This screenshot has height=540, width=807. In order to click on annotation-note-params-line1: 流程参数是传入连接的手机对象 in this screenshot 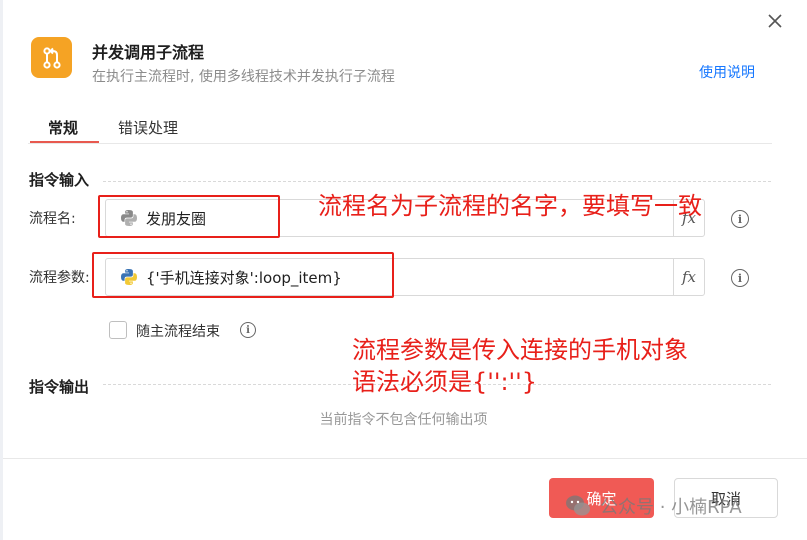, I will do `click(520, 350)`.